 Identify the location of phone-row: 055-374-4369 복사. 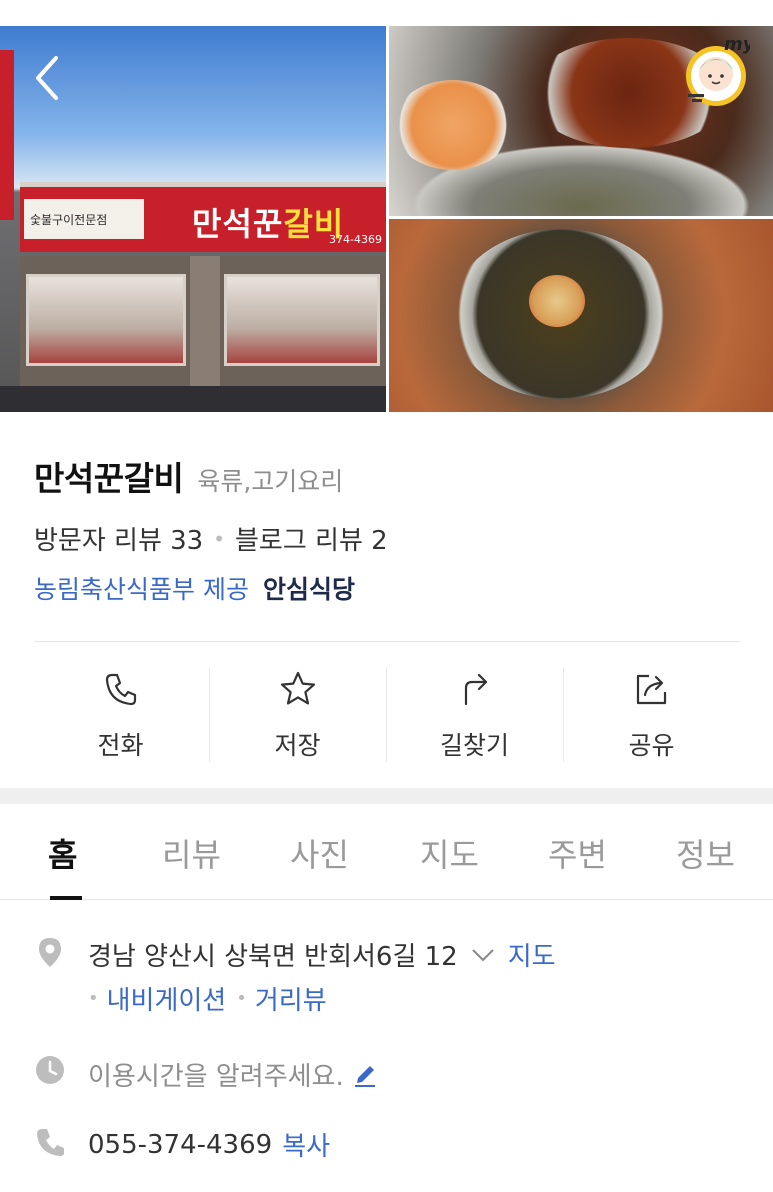
(209, 1144).